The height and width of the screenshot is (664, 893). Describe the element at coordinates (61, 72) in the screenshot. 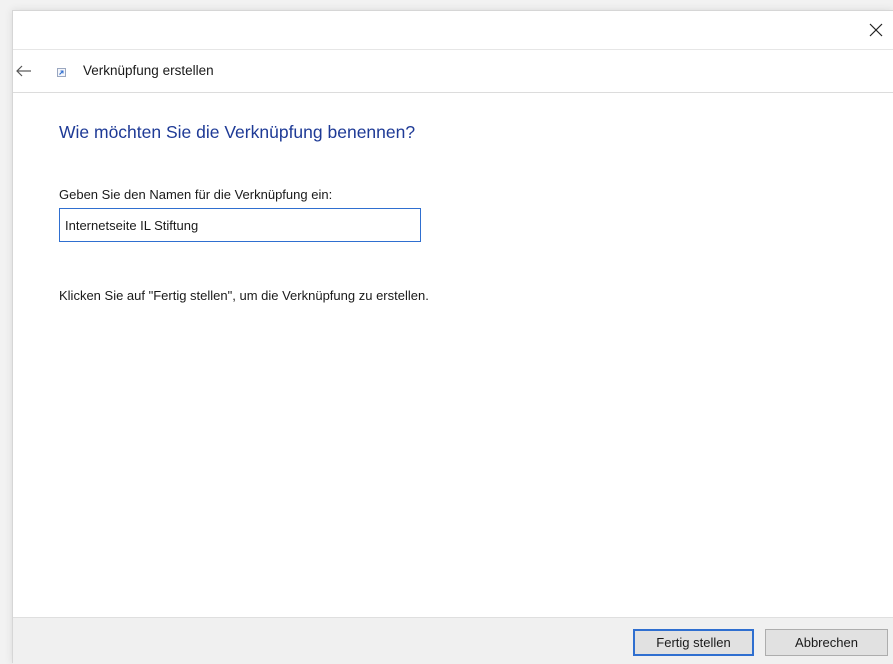

I see `shortcut-icon` at that location.